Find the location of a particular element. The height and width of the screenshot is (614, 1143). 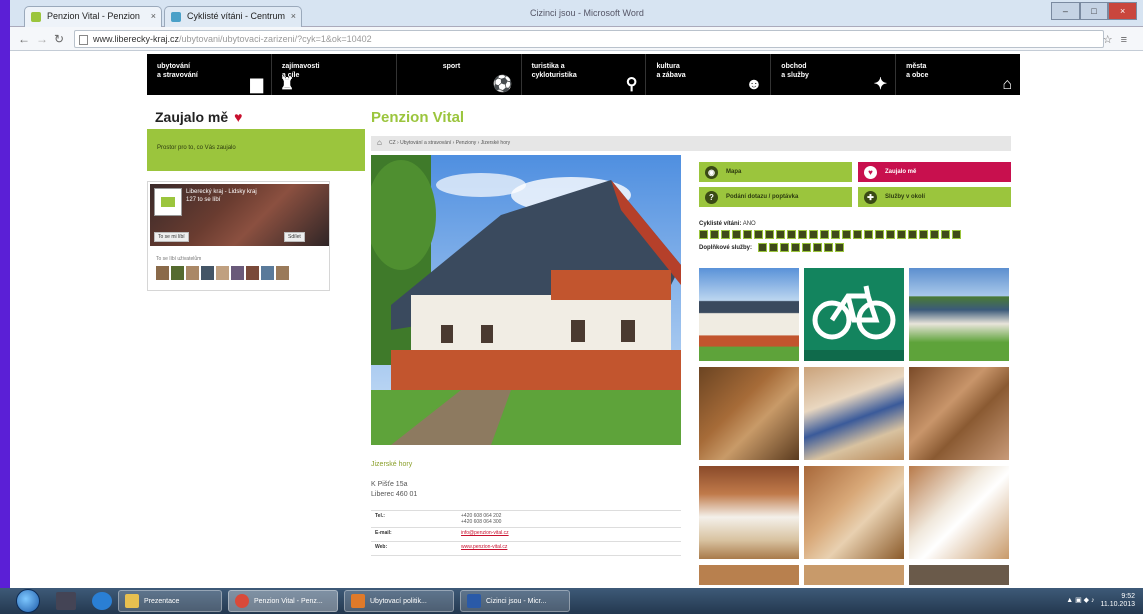

browser-tab-active: Penzion Vital - Penzion × is located at coordinates (93, 16).